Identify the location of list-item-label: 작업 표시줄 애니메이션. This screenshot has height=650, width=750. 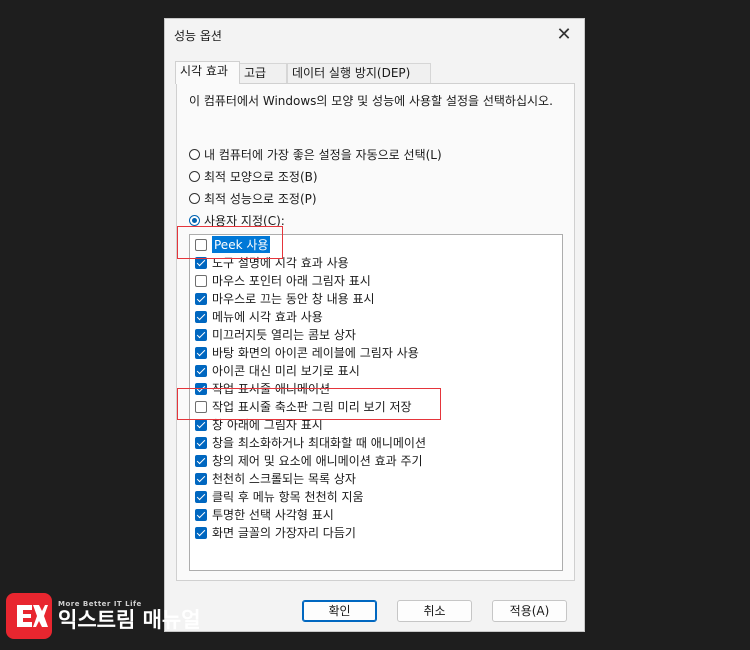
(271, 389).